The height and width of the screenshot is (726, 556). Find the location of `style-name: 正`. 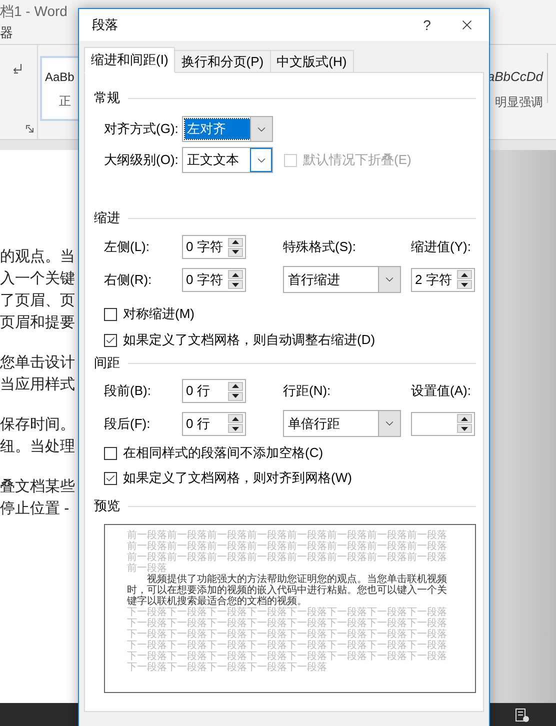

style-name: 正 is located at coordinates (65, 101).